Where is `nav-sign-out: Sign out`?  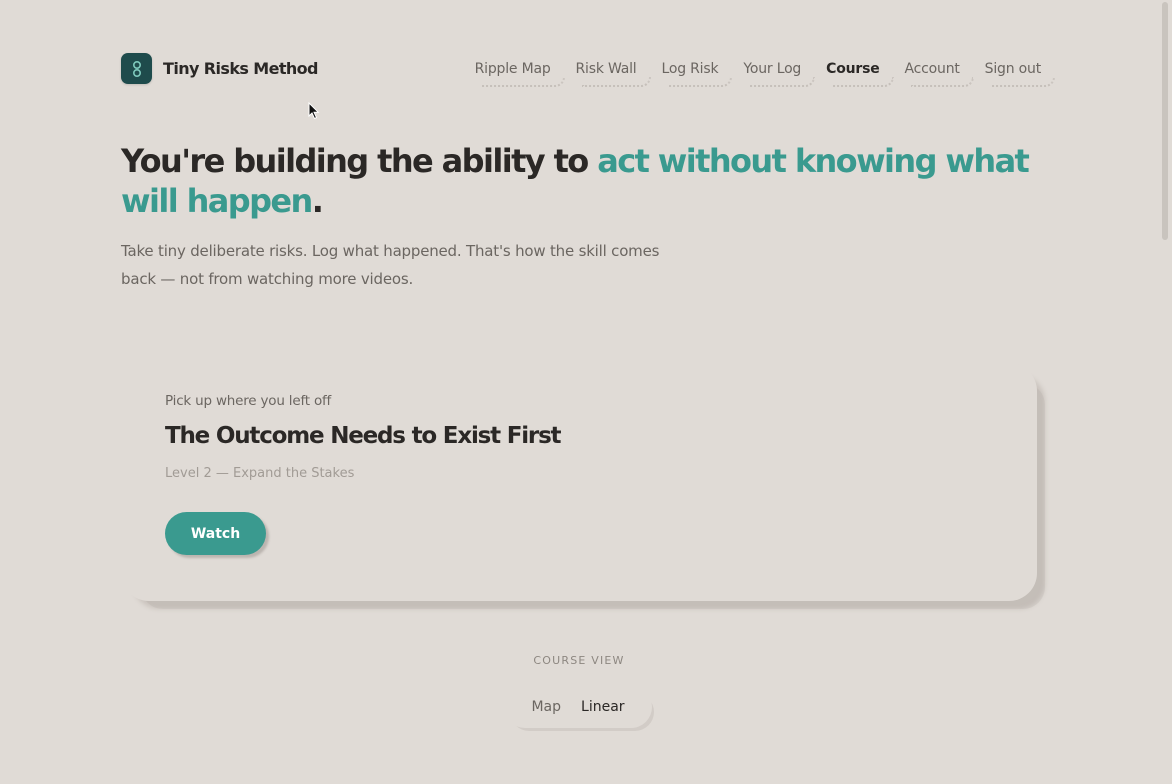
nav-sign-out: Sign out is located at coordinates (1020, 73).